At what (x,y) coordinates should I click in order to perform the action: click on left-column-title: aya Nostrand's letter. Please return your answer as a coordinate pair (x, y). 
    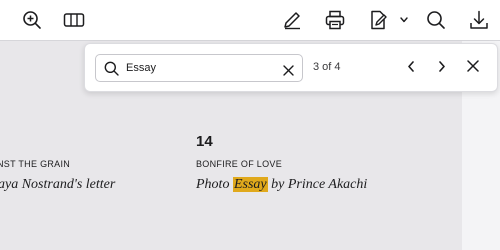
    Looking at the image, I should click on (58, 184).